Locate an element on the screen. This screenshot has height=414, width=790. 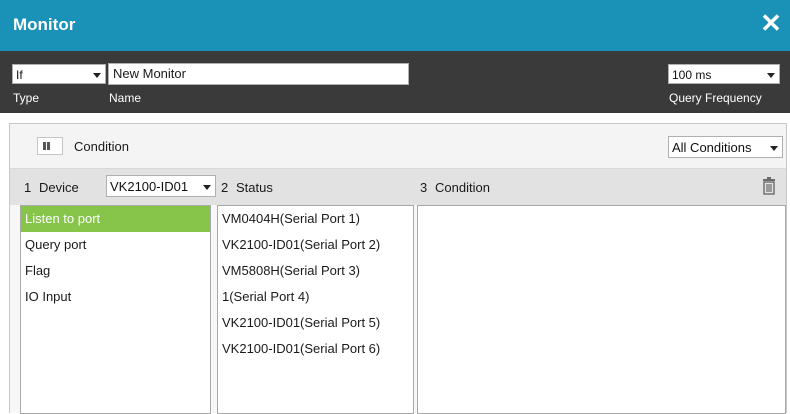
condition-label: Condition is located at coordinates (101, 146).